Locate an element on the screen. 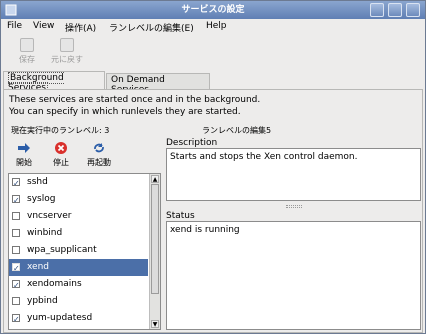  service-name-vncserver: vncserver is located at coordinates (49, 216).